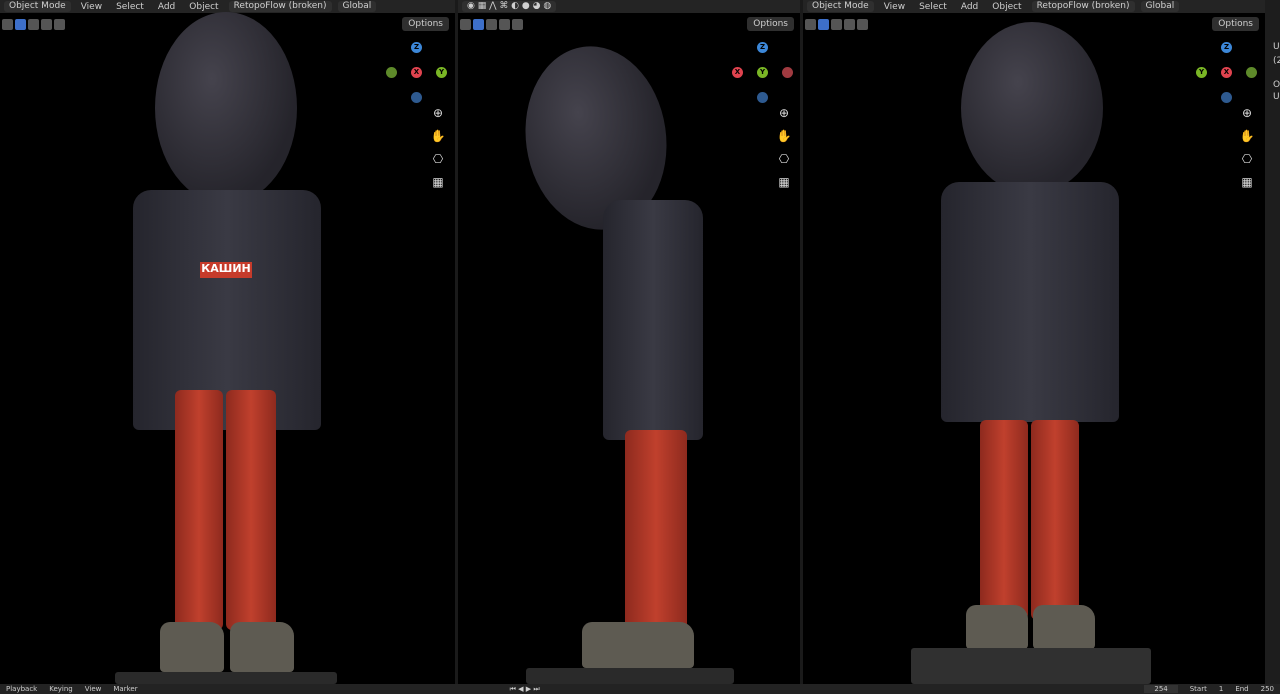  Describe the element at coordinates (226, 270) in the screenshot. I see `shirt-print: КАШИН` at that location.